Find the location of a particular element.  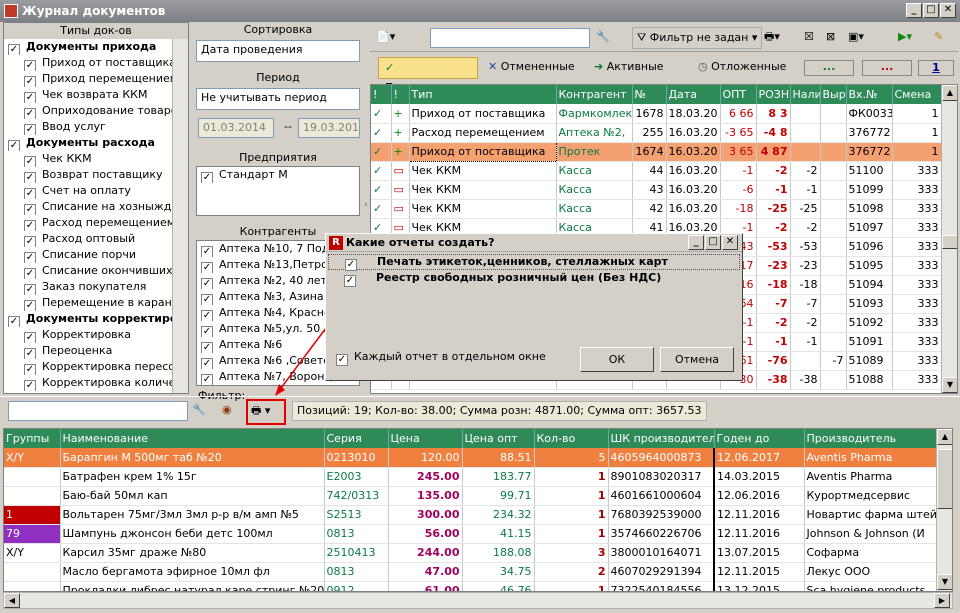

splitter-arrow-icon: ‹ is located at coordinates (367, 210).